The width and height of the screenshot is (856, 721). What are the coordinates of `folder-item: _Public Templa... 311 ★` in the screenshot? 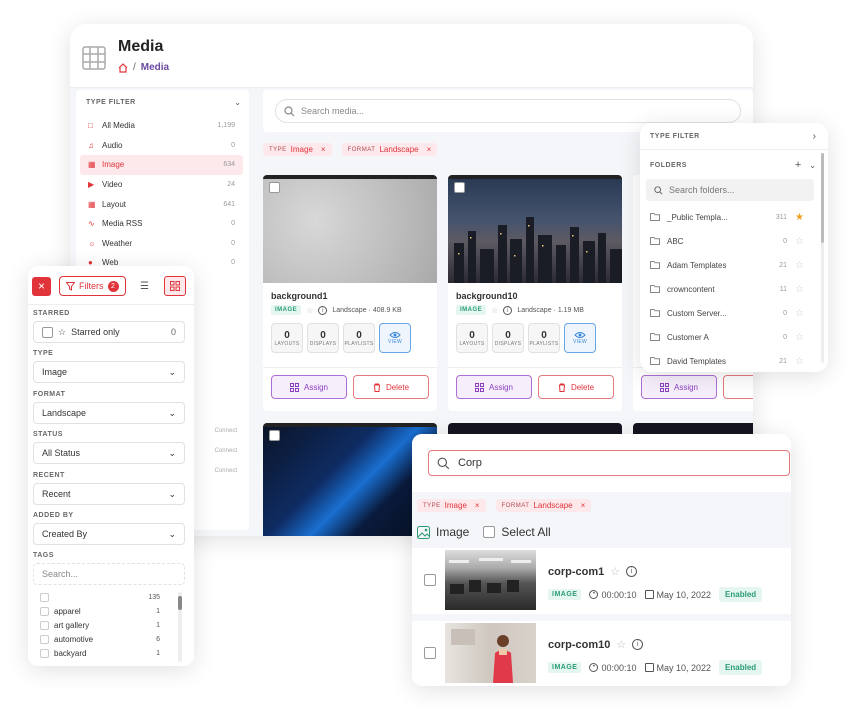 It's located at (727, 217).